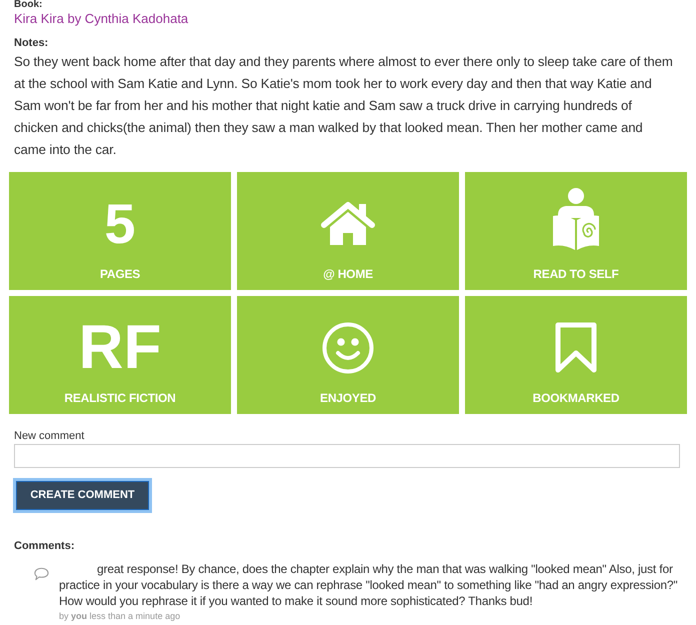 Image resolution: width=696 pixels, height=625 pixels. What do you see at coordinates (368, 585) in the screenshot?
I see `comment-text: great response! By chance, does the chapter explain why the man that was walking "looked mean" Also, just for practice in your vocabulary is there a way we can rephrase "looked mean" to something like "had an angry expression?" How would you rephrase it if you wanted to make it sound more sophisticated? Thanks bud!` at bounding box center [368, 585].